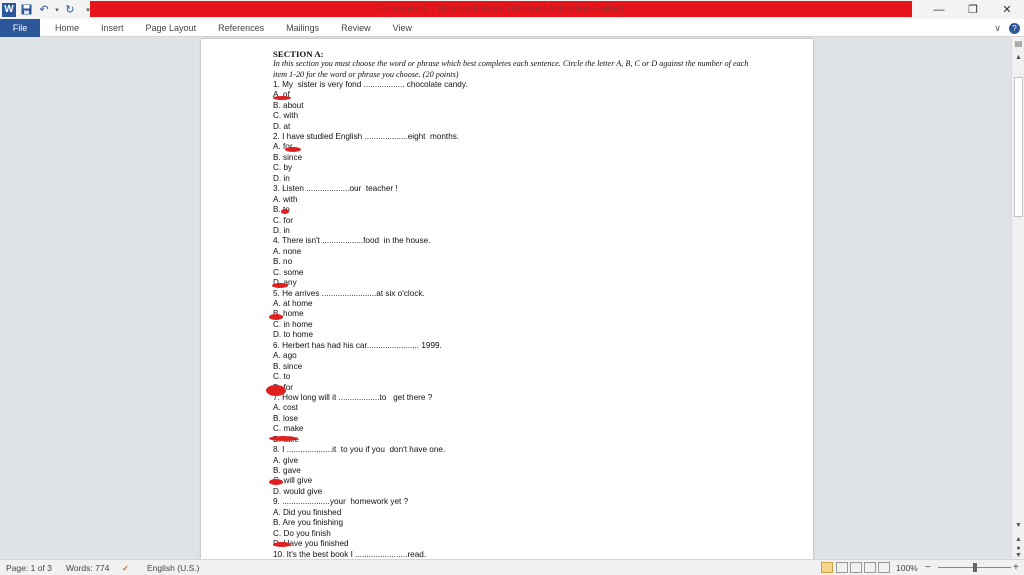  What do you see at coordinates (288, 105) in the screenshot?
I see `answer-option: B. about` at bounding box center [288, 105].